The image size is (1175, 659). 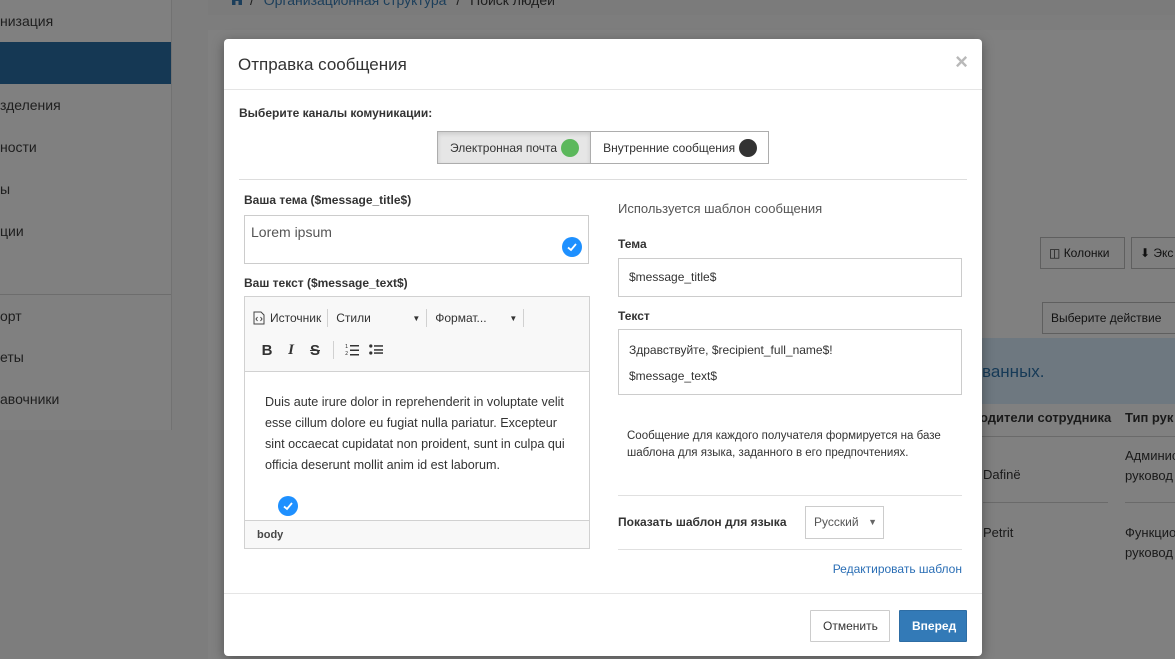 What do you see at coordinates (570, 147) in the screenshot?
I see `toggle-on-icon` at bounding box center [570, 147].